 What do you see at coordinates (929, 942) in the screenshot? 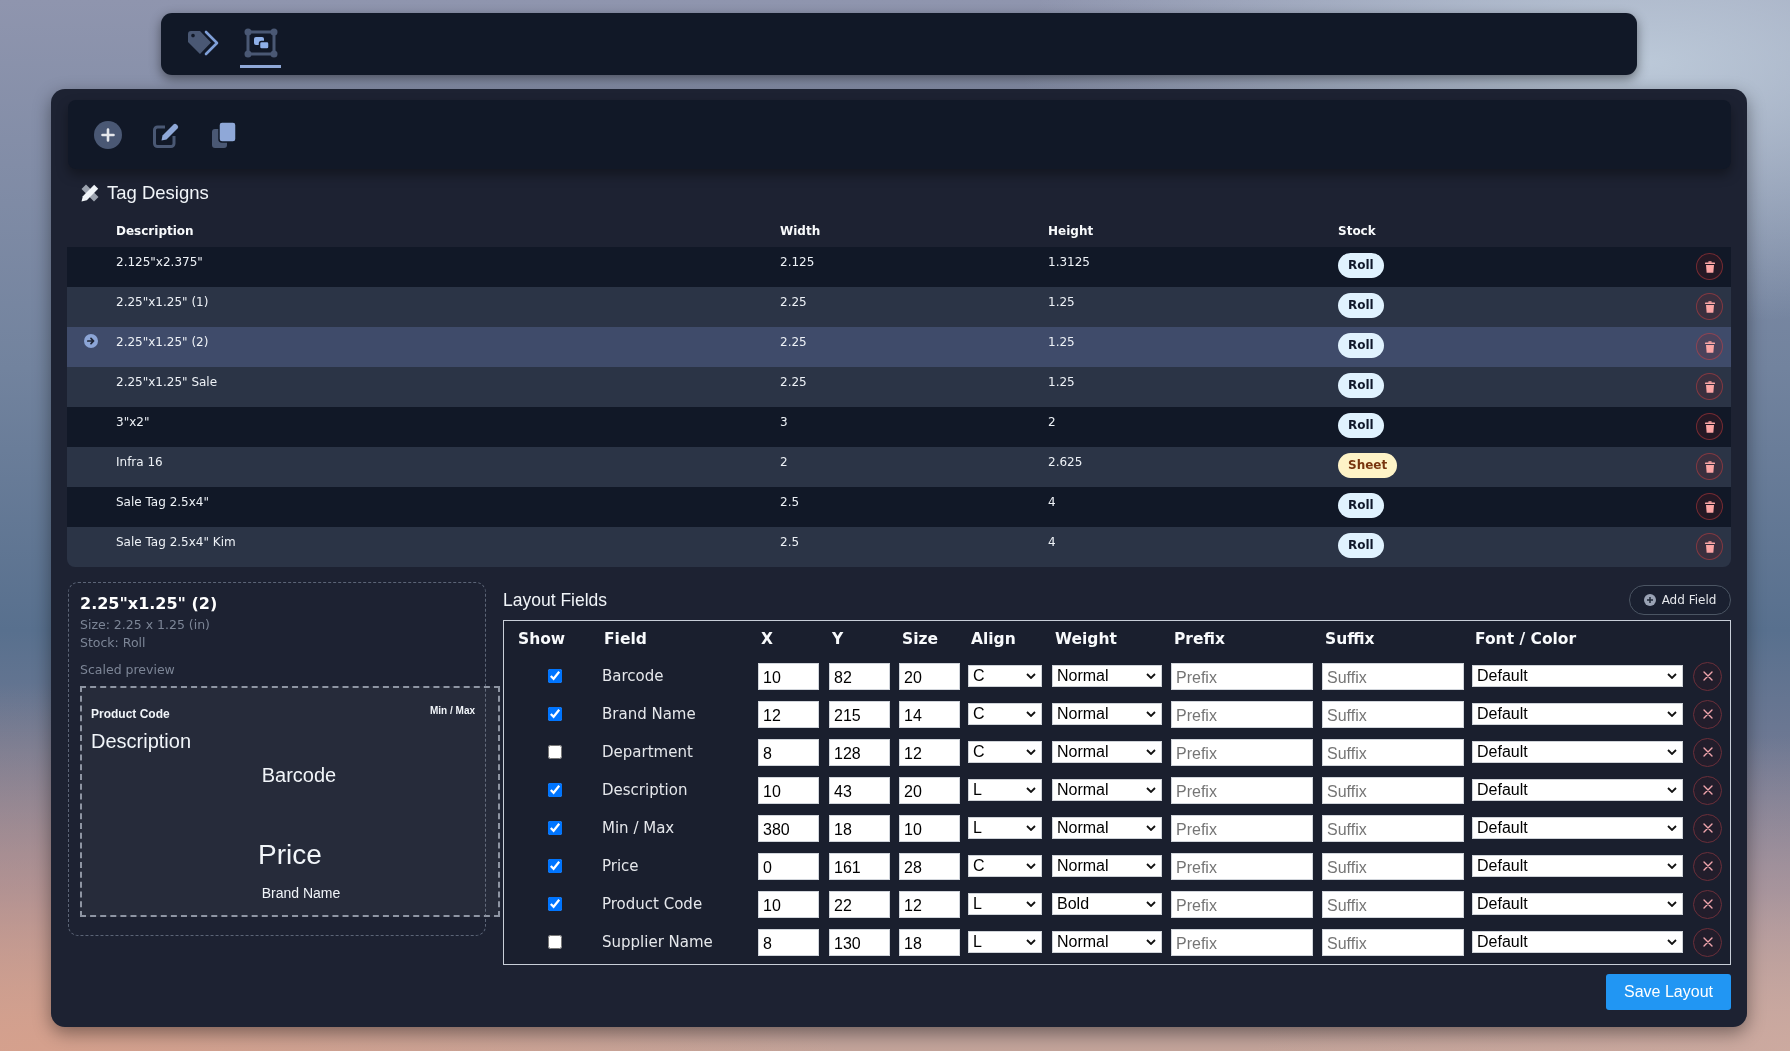
I see `size-input: 18` at bounding box center [929, 942].